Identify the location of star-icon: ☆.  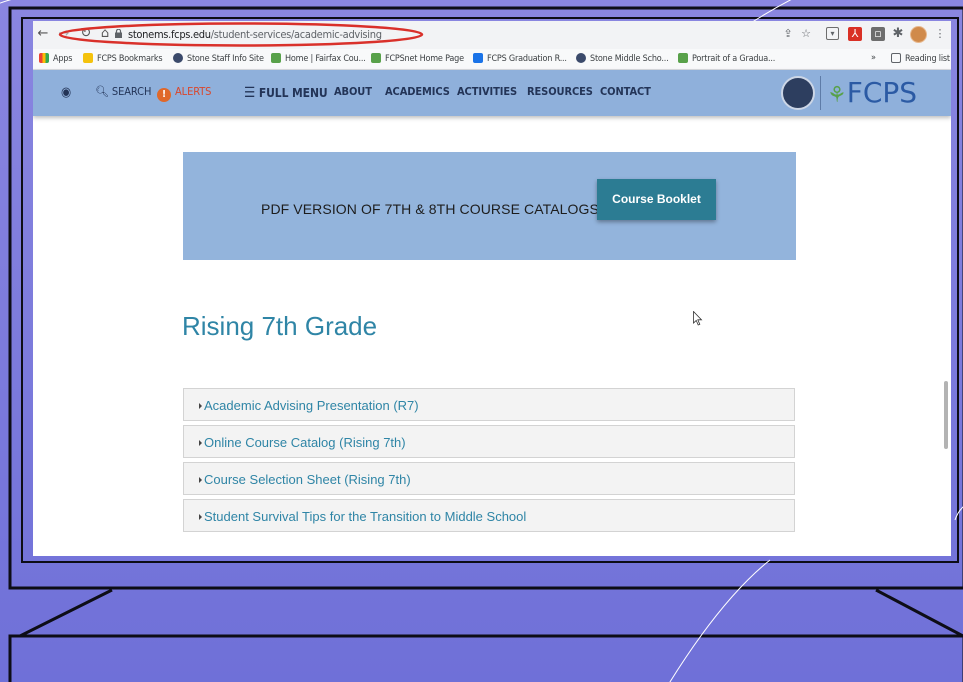
(806, 34).